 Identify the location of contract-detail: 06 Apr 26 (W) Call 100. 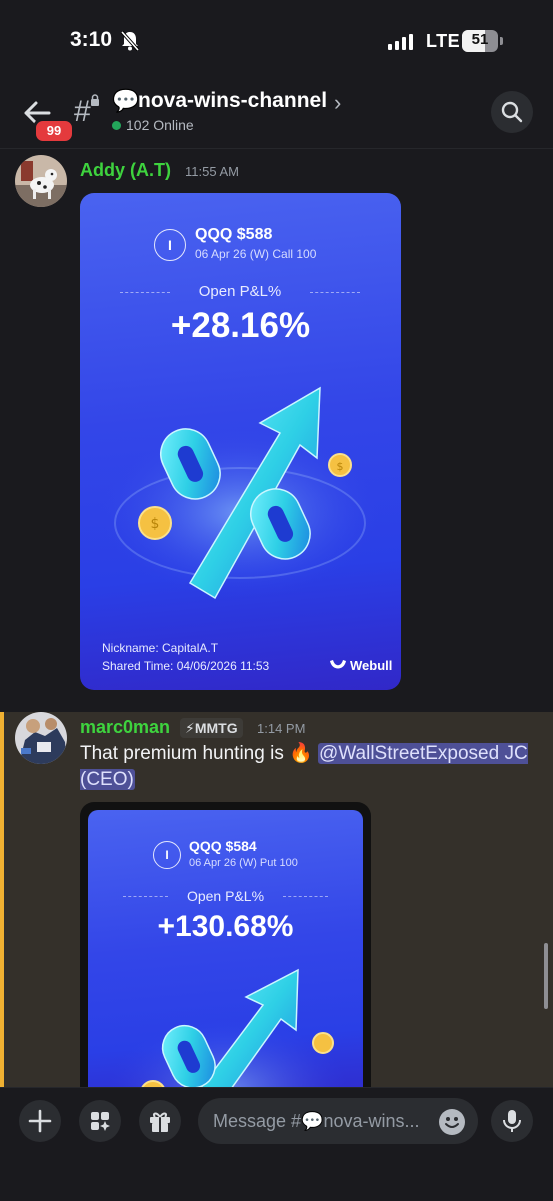
(256, 254).